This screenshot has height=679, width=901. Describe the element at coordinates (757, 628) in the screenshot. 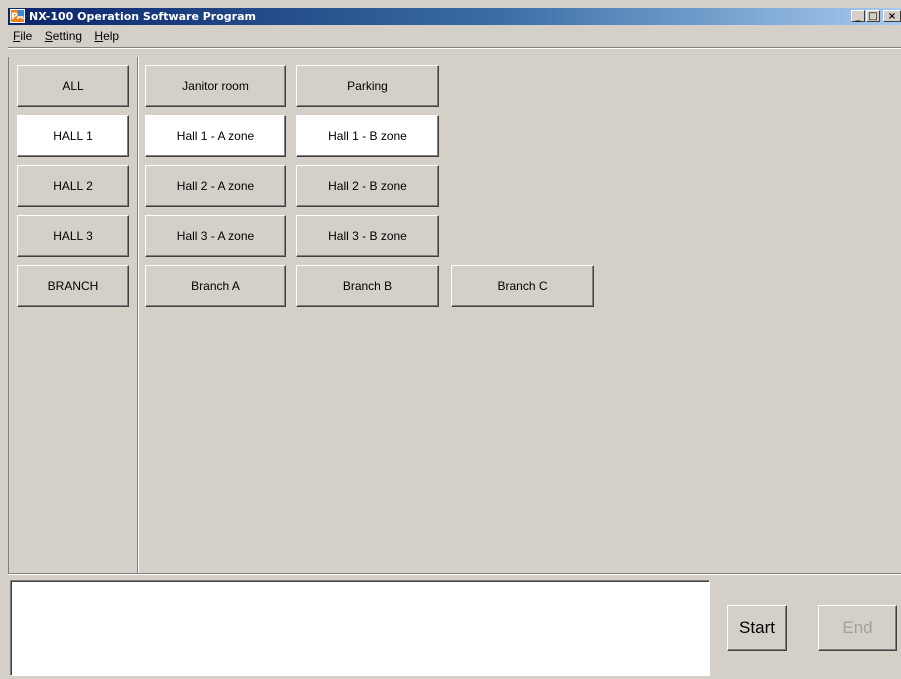

I see `start-button: Start` at that location.